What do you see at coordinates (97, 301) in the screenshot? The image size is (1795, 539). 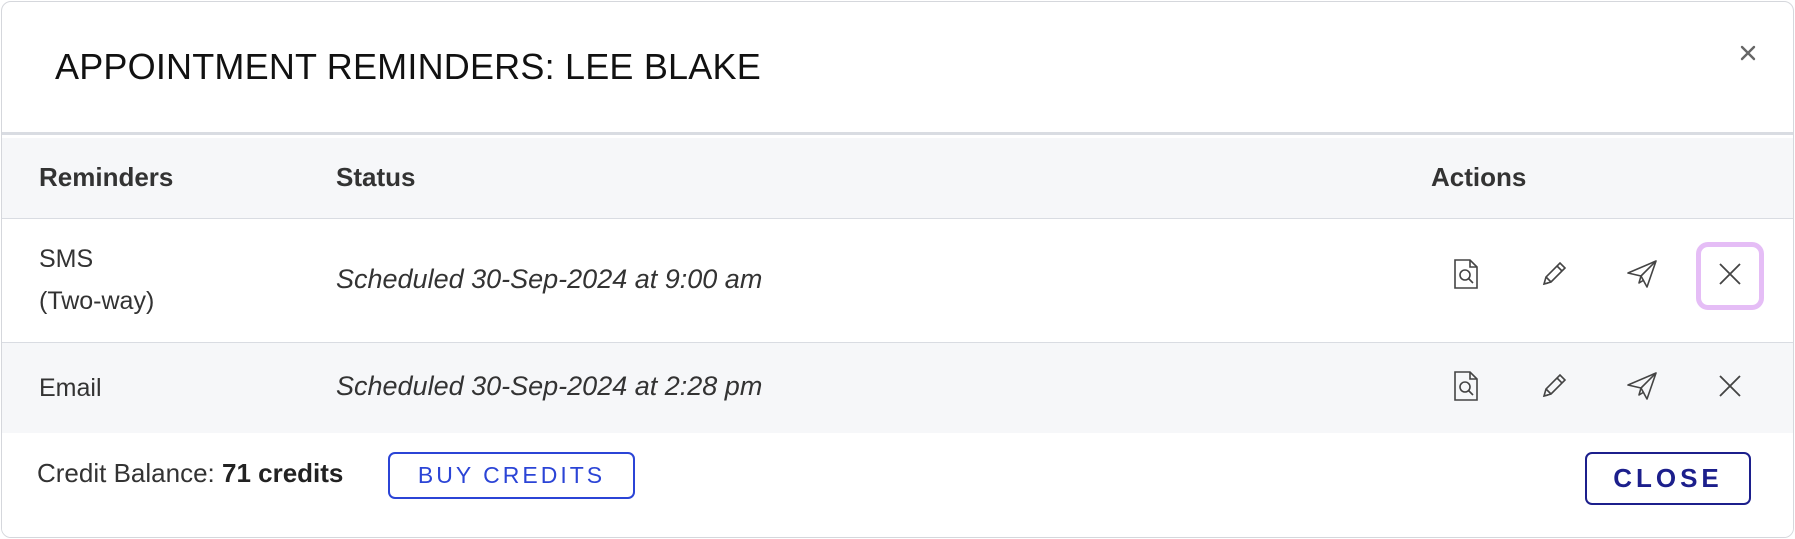 I see `reminder-type-line2: (Two-way)` at bounding box center [97, 301].